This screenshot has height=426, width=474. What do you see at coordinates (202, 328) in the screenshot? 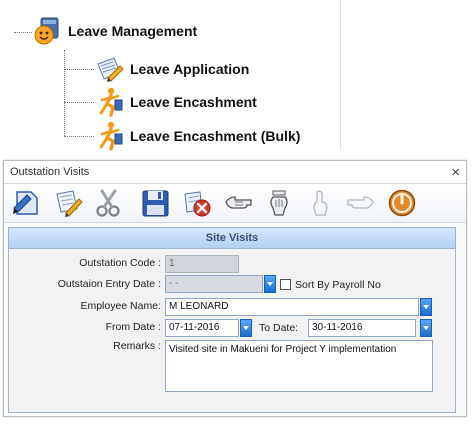
I see `from-date-field: 07-11-2016` at bounding box center [202, 328].